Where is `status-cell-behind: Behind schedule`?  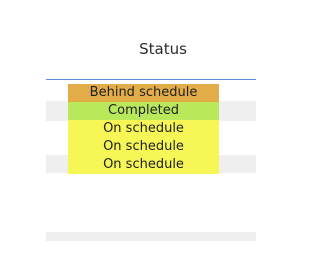
status-cell-behind: Behind schedule is located at coordinates (143, 93).